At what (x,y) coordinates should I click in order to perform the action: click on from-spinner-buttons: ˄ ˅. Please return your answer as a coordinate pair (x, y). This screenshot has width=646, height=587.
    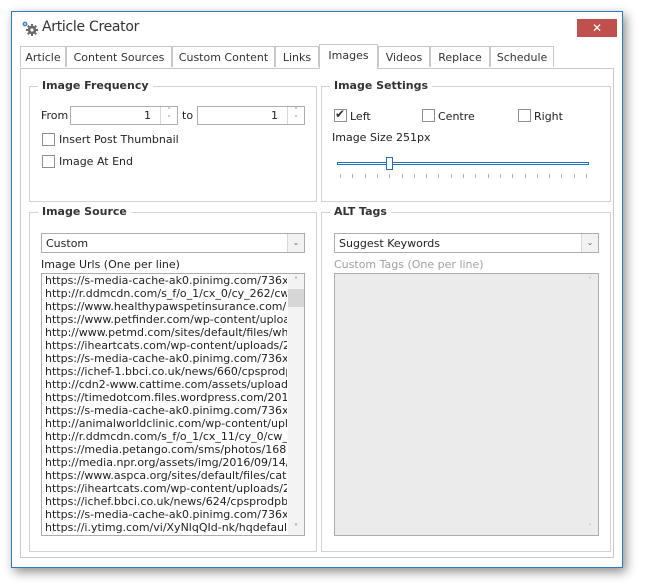
    Looking at the image, I should click on (168, 115).